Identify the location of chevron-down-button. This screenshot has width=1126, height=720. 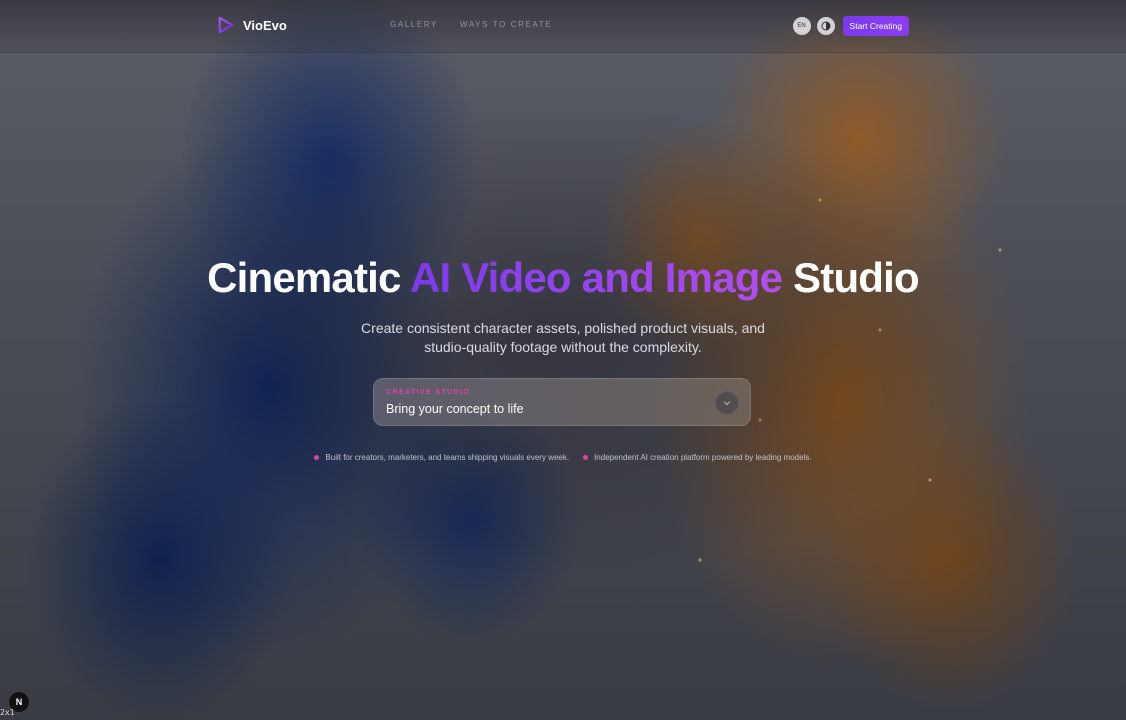
(727, 403).